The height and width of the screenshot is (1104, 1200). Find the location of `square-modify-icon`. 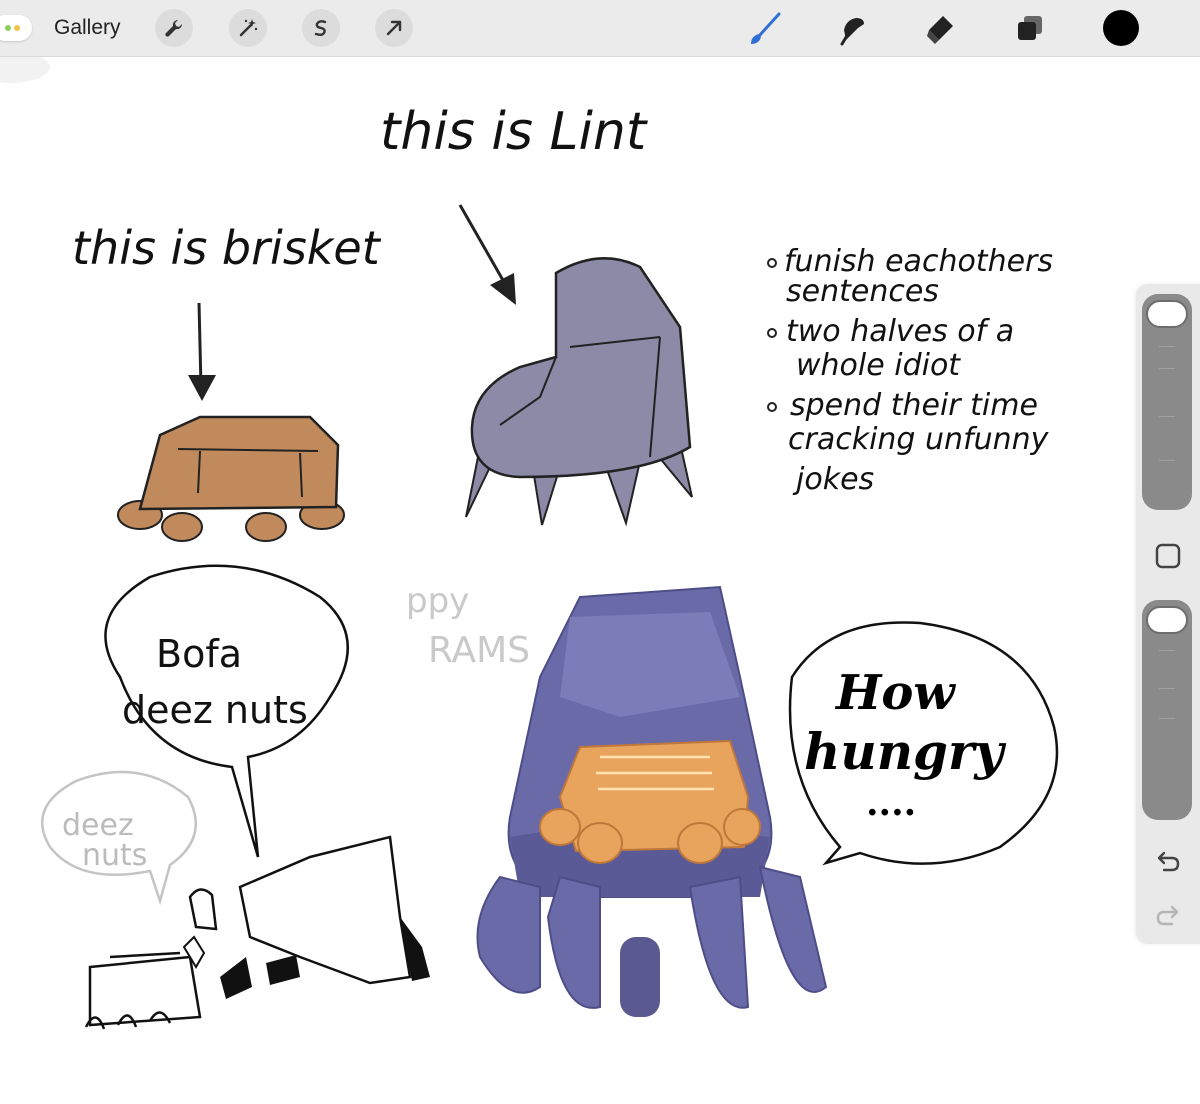

square-modify-icon is located at coordinates (1168, 556).